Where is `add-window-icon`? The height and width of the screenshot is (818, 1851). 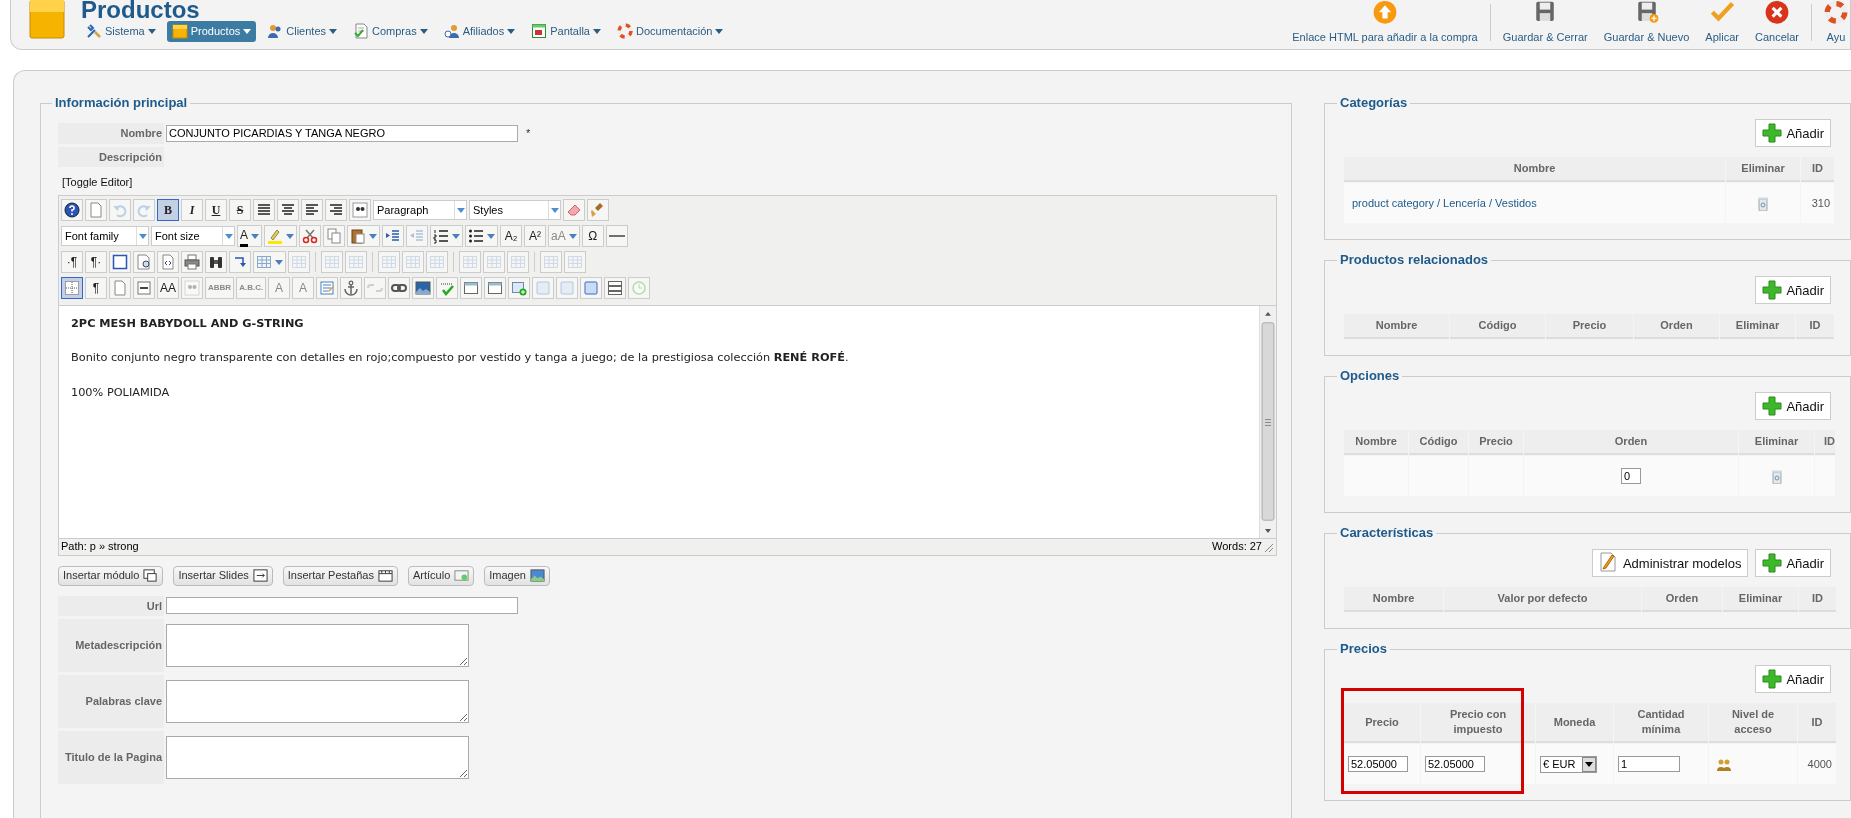 add-window-icon is located at coordinates (519, 288).